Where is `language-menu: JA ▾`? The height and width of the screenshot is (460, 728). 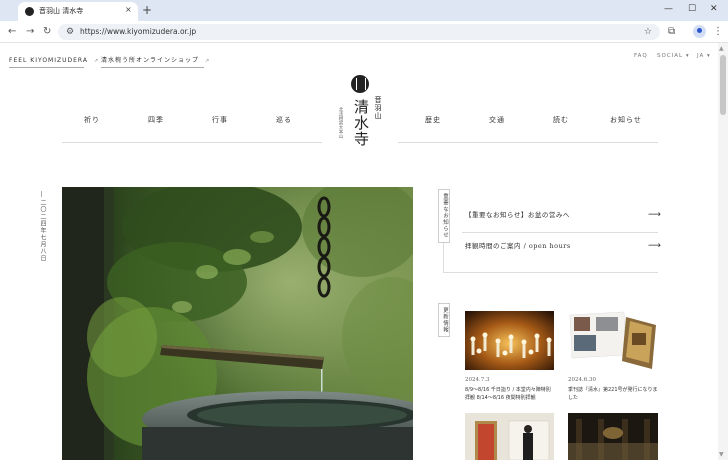
language-menu: JA ▾ is located at coordinates (704, 56).